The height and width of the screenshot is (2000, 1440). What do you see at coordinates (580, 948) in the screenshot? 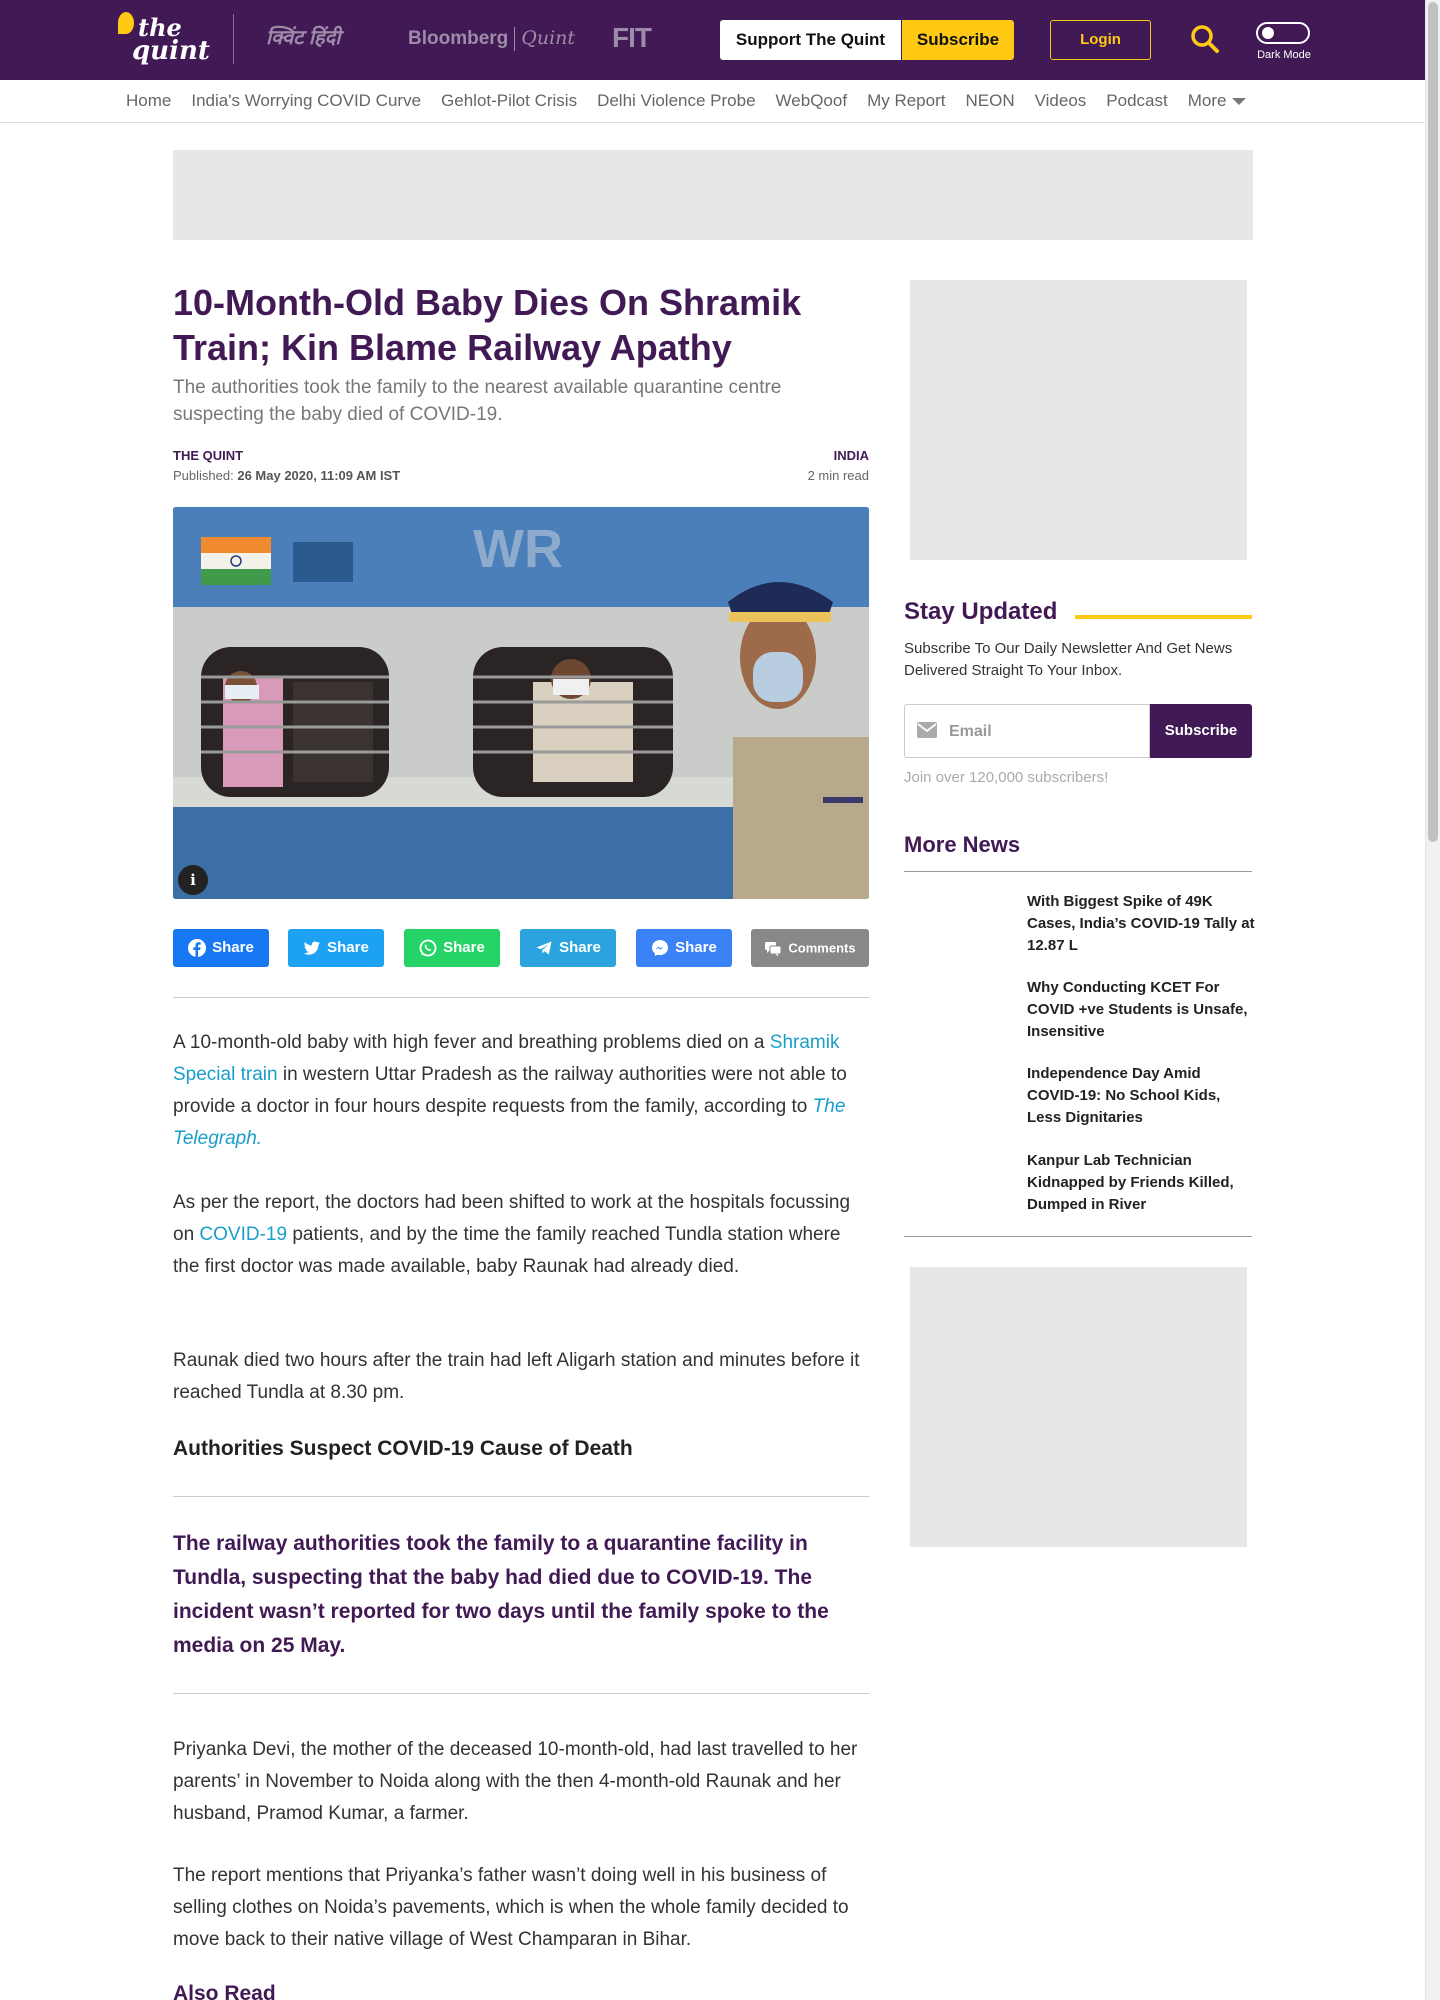
I see `telegram-share-label: Share` at bounding box center [580, 948].